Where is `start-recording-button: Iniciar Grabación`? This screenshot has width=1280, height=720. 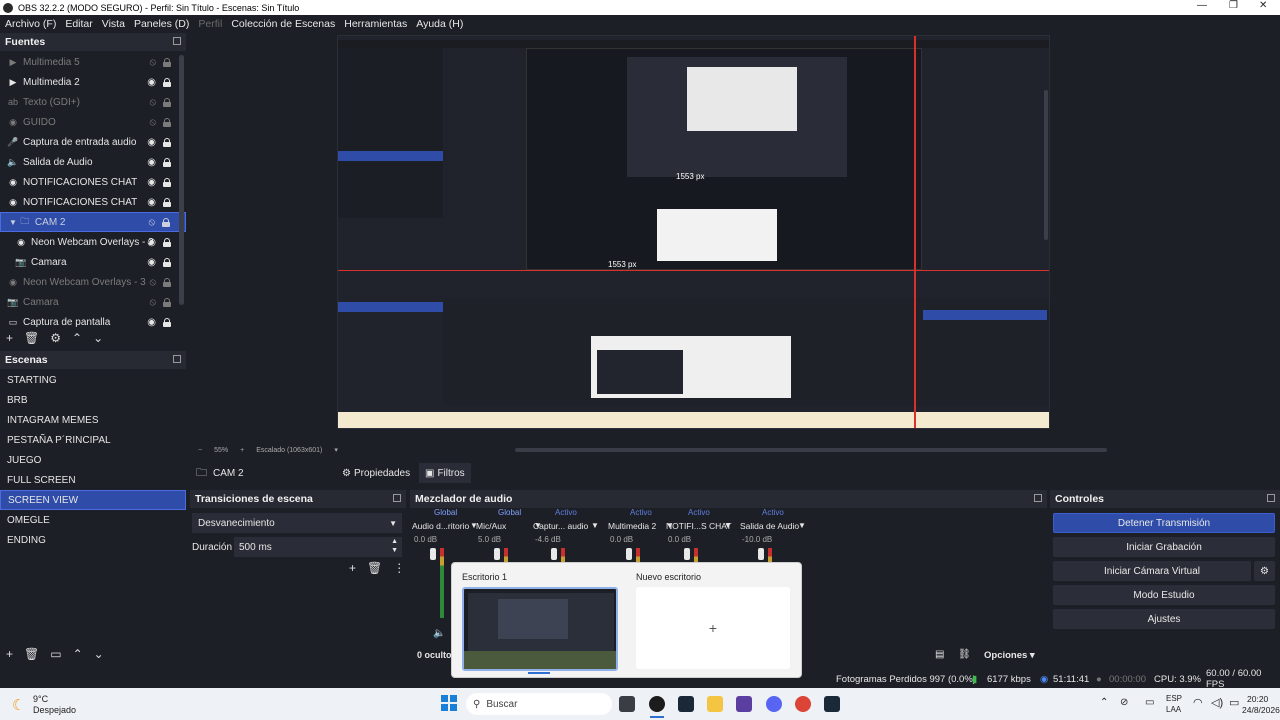 start-recording-button: Iniciar Grabación is located at coordinates (1164, 547).